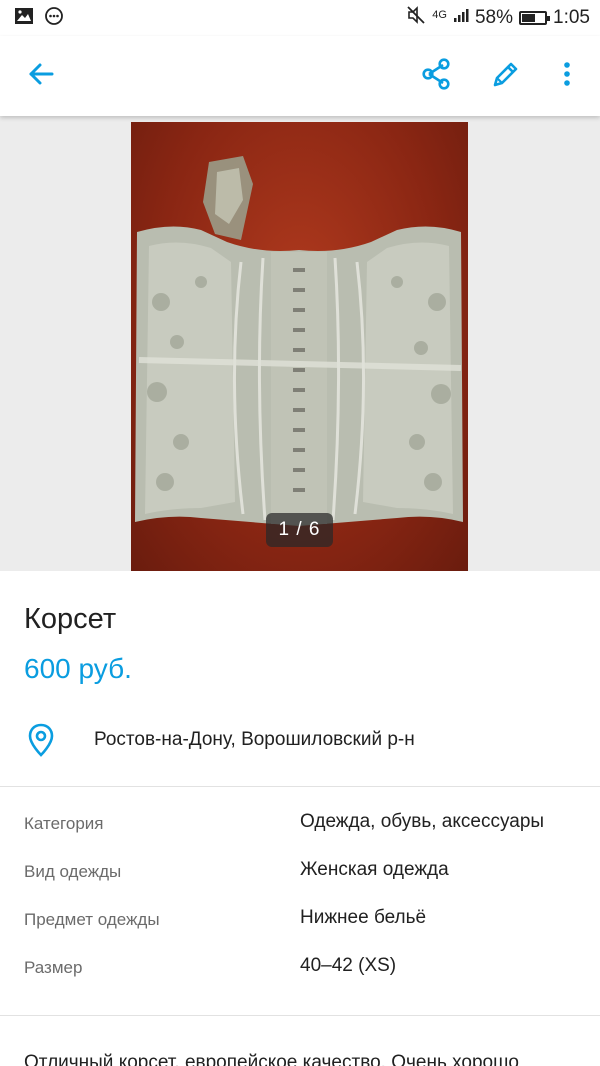  Describe the element at coordinates (422, 821) in the screenshot. I see `param-value: Одежда, обувь, аксессуары` at that location.